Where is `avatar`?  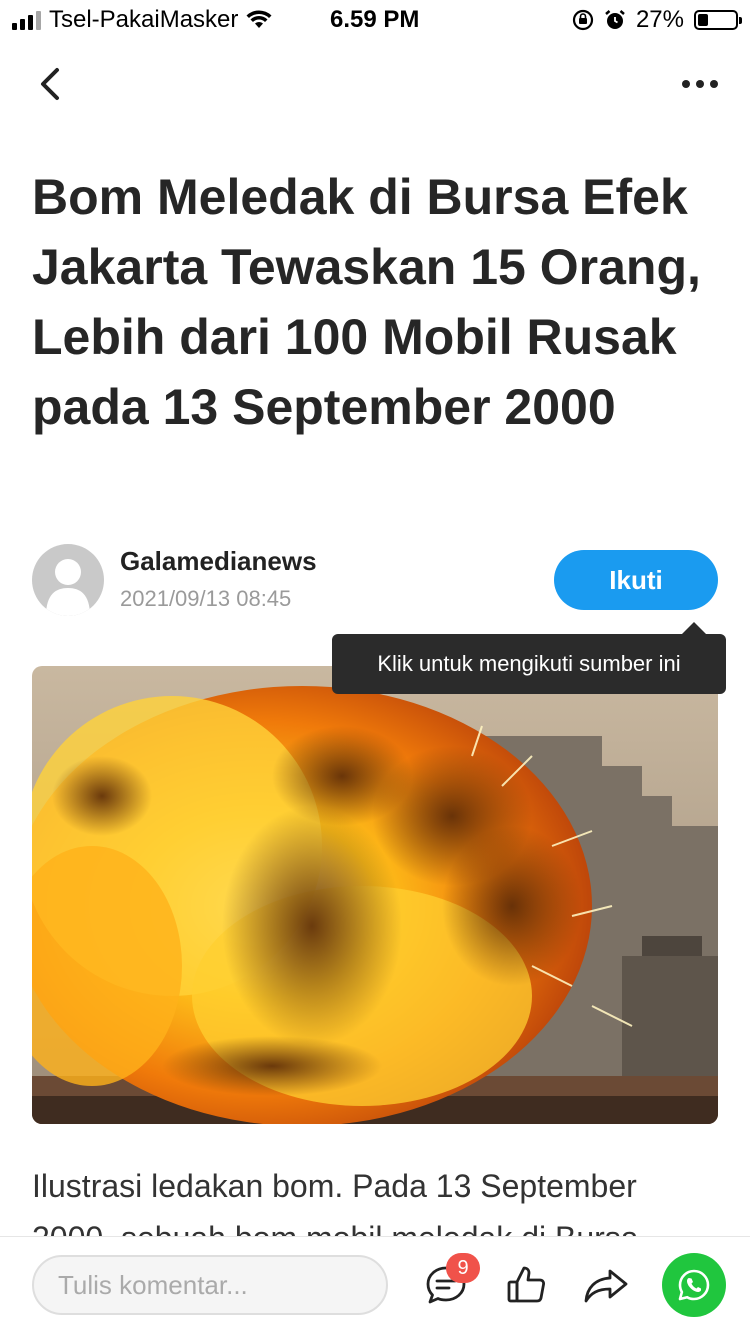 avatar is located at coordinates (68, 580).